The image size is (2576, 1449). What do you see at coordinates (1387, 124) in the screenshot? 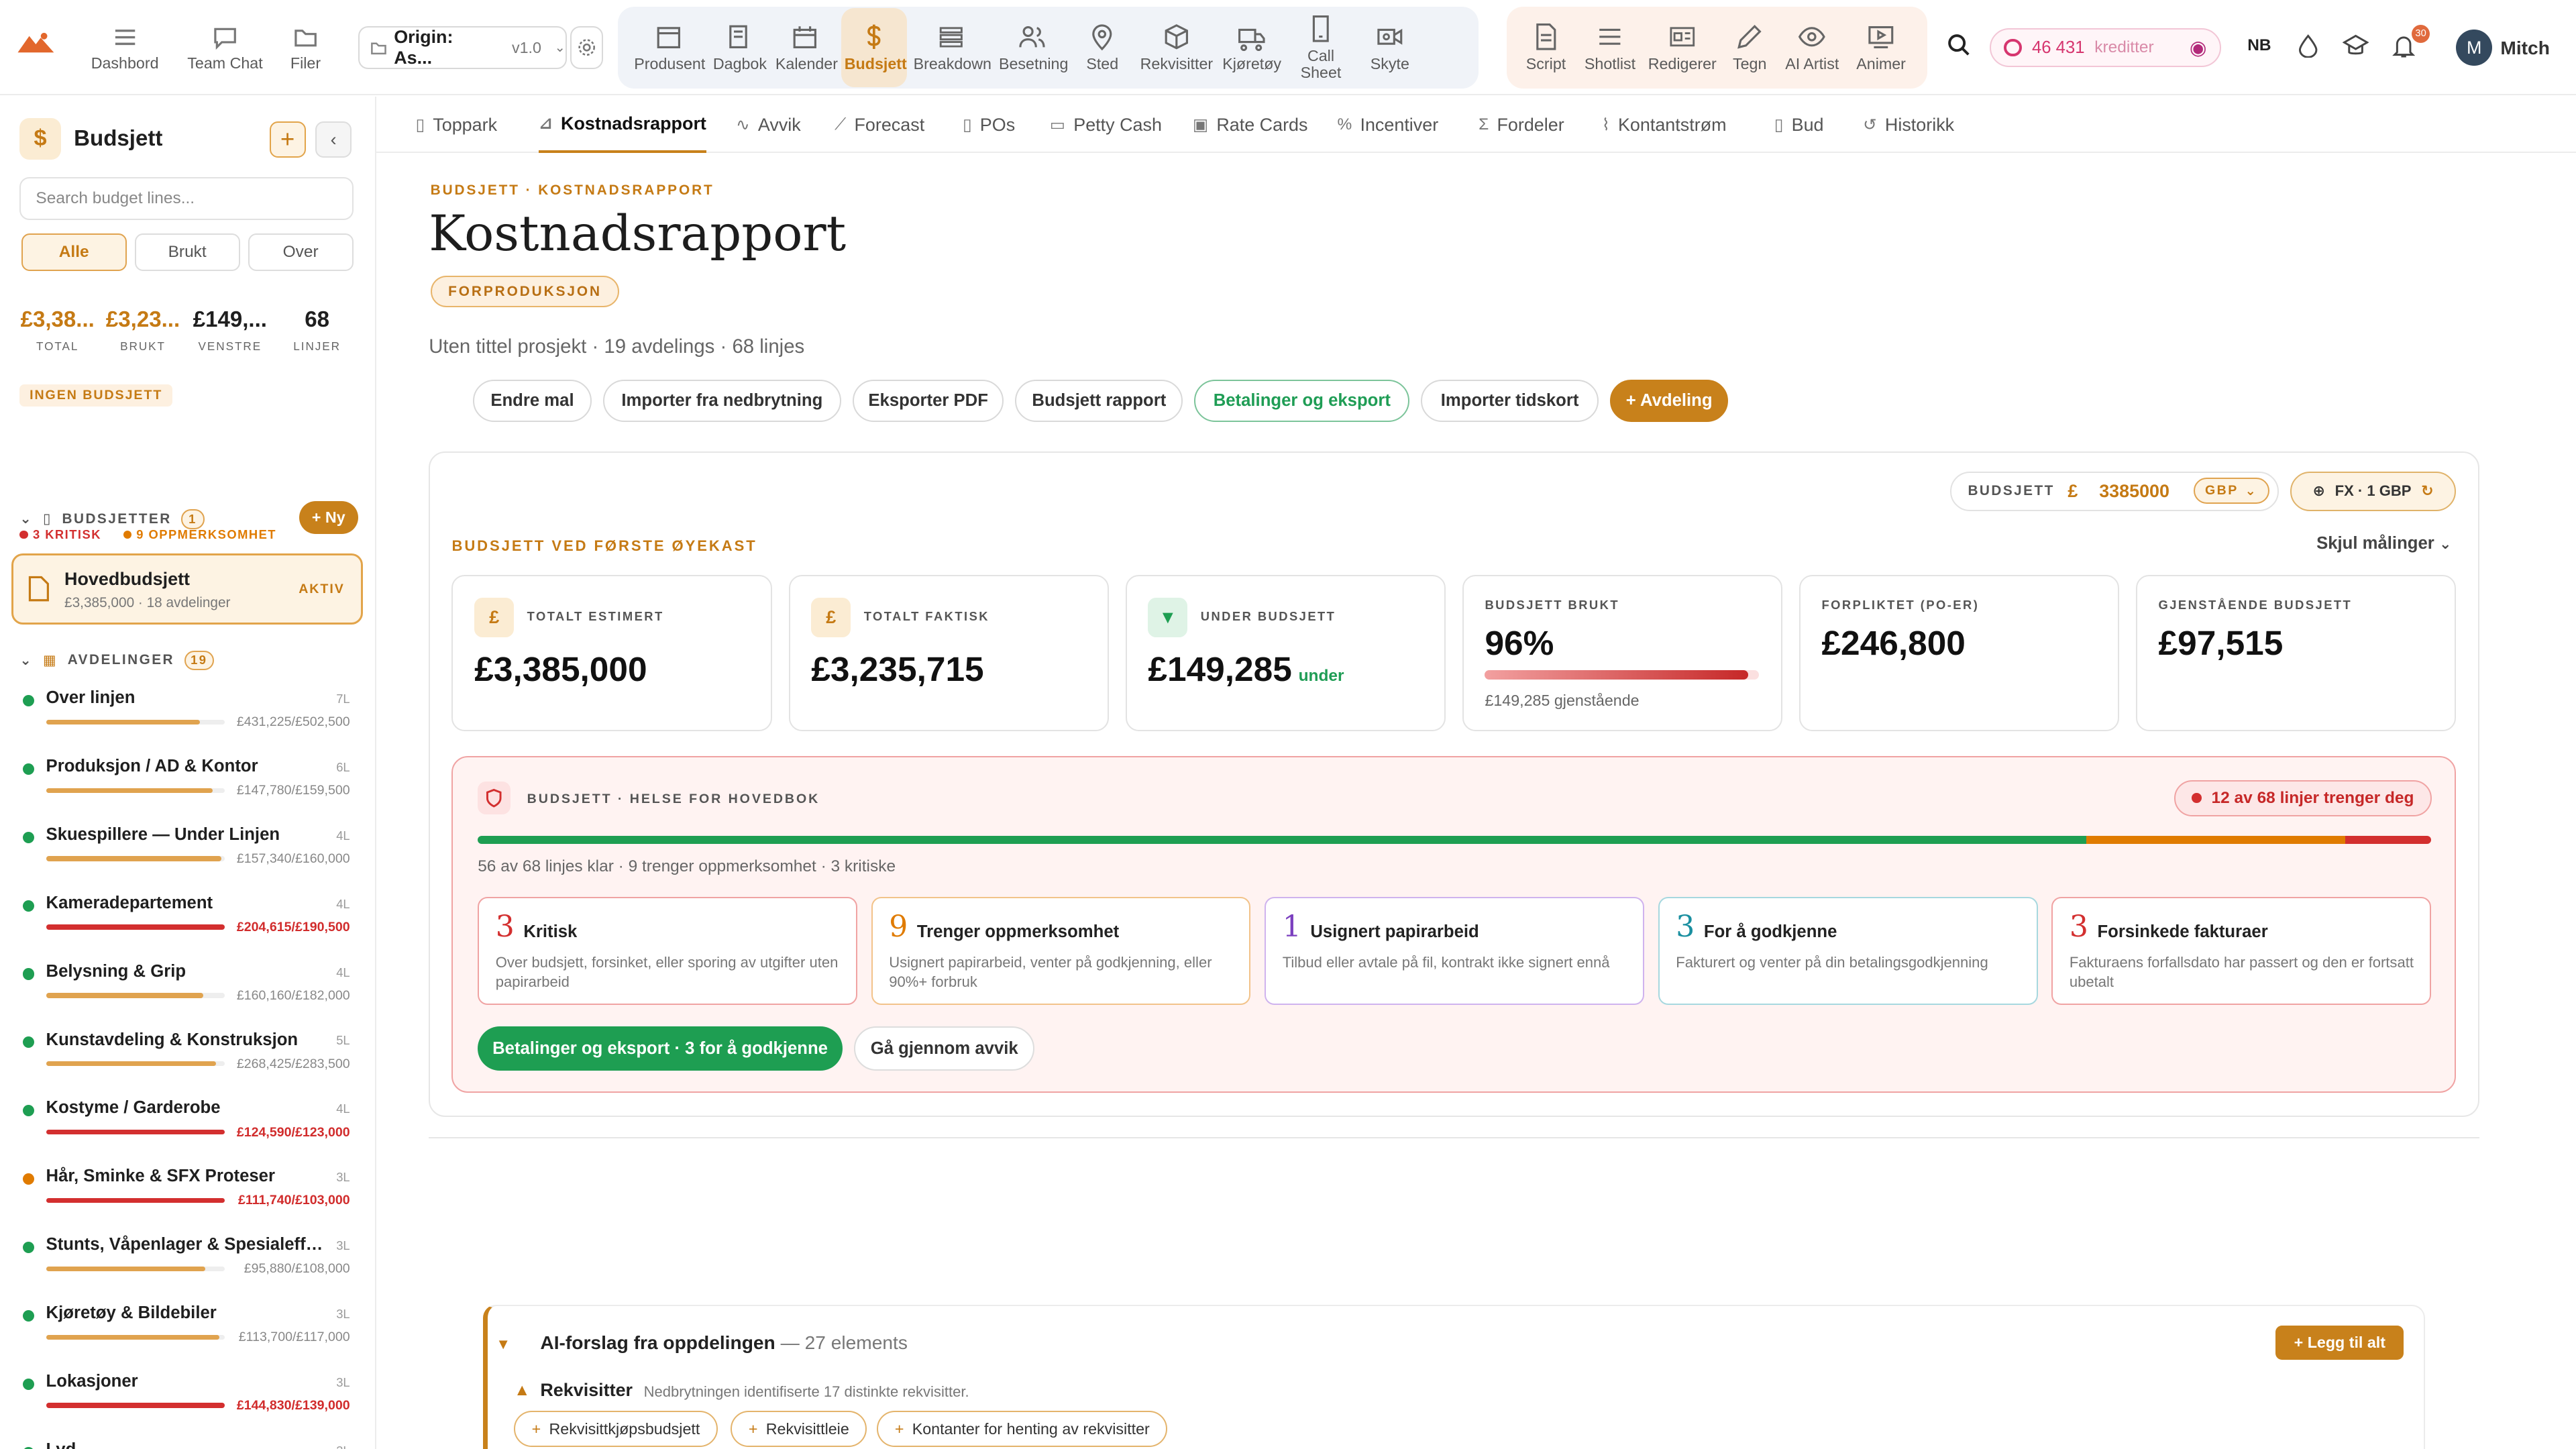
I see `tab-incentiver: % Incentiver` at bounding box center [1387, 124].